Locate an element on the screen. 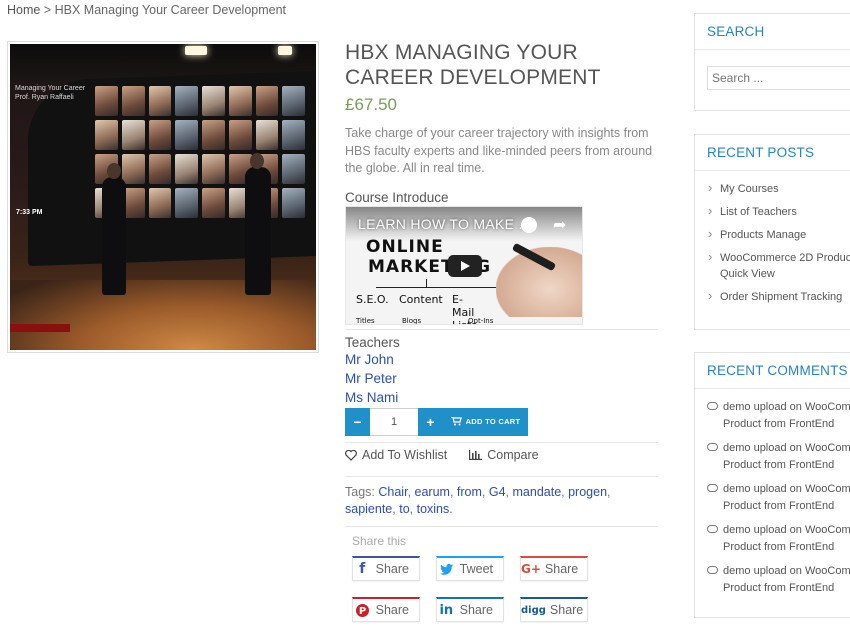 This screenshot has height=632, width=850. video-wall-title: Managing Your Career is located at coordinates (50, 88).